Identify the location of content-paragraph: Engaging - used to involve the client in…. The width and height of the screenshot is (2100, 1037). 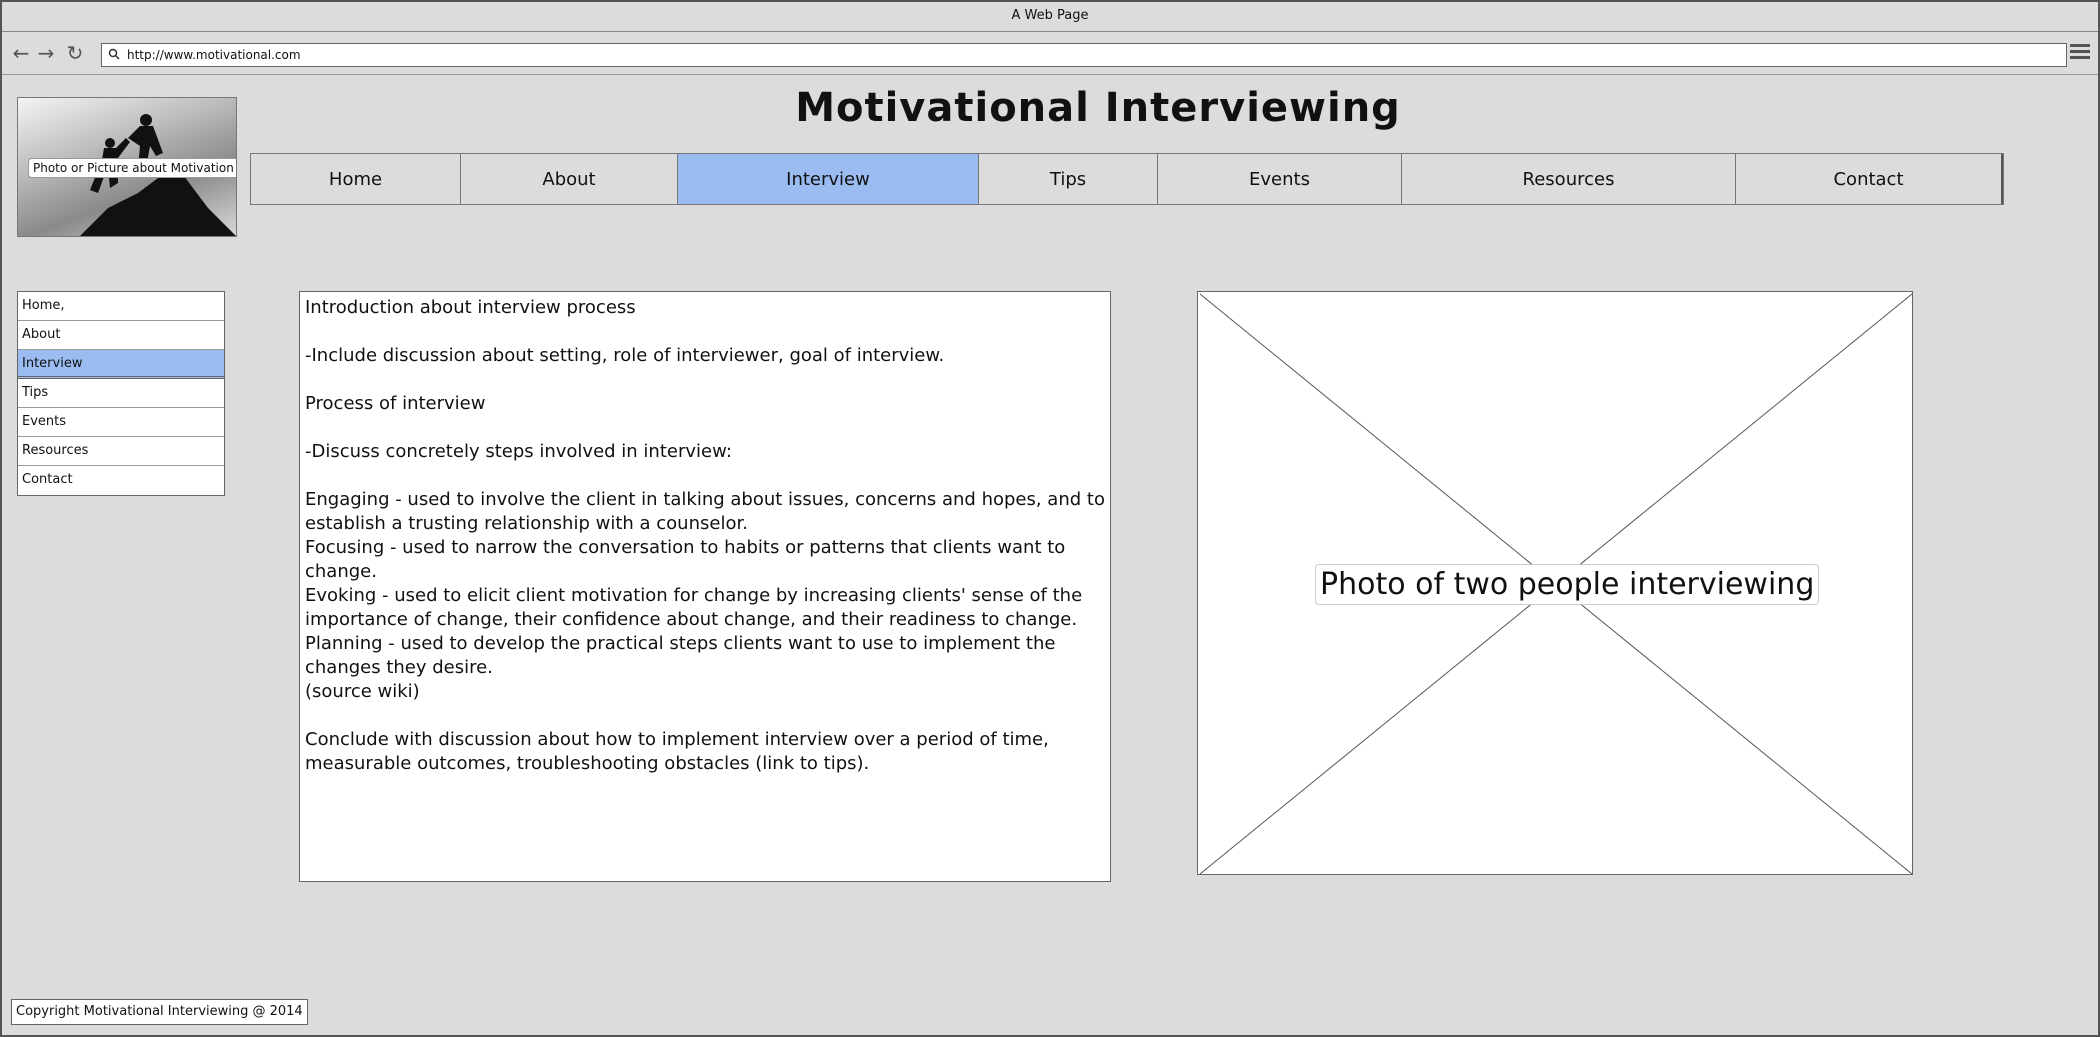
(708, 511).